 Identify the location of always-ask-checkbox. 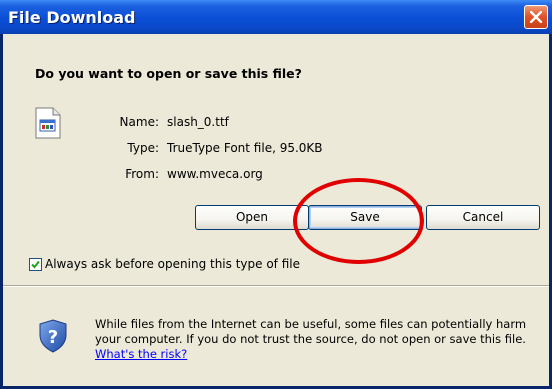
(35, 264).